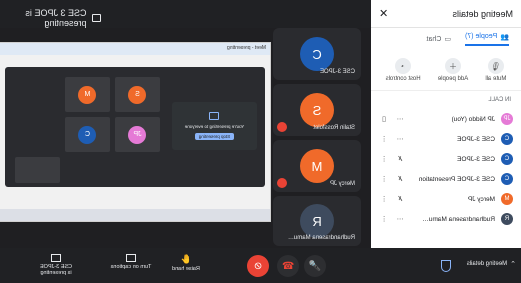  I want to click on meeting-details-button: ⌃ Meeting details, so click(491, 264).